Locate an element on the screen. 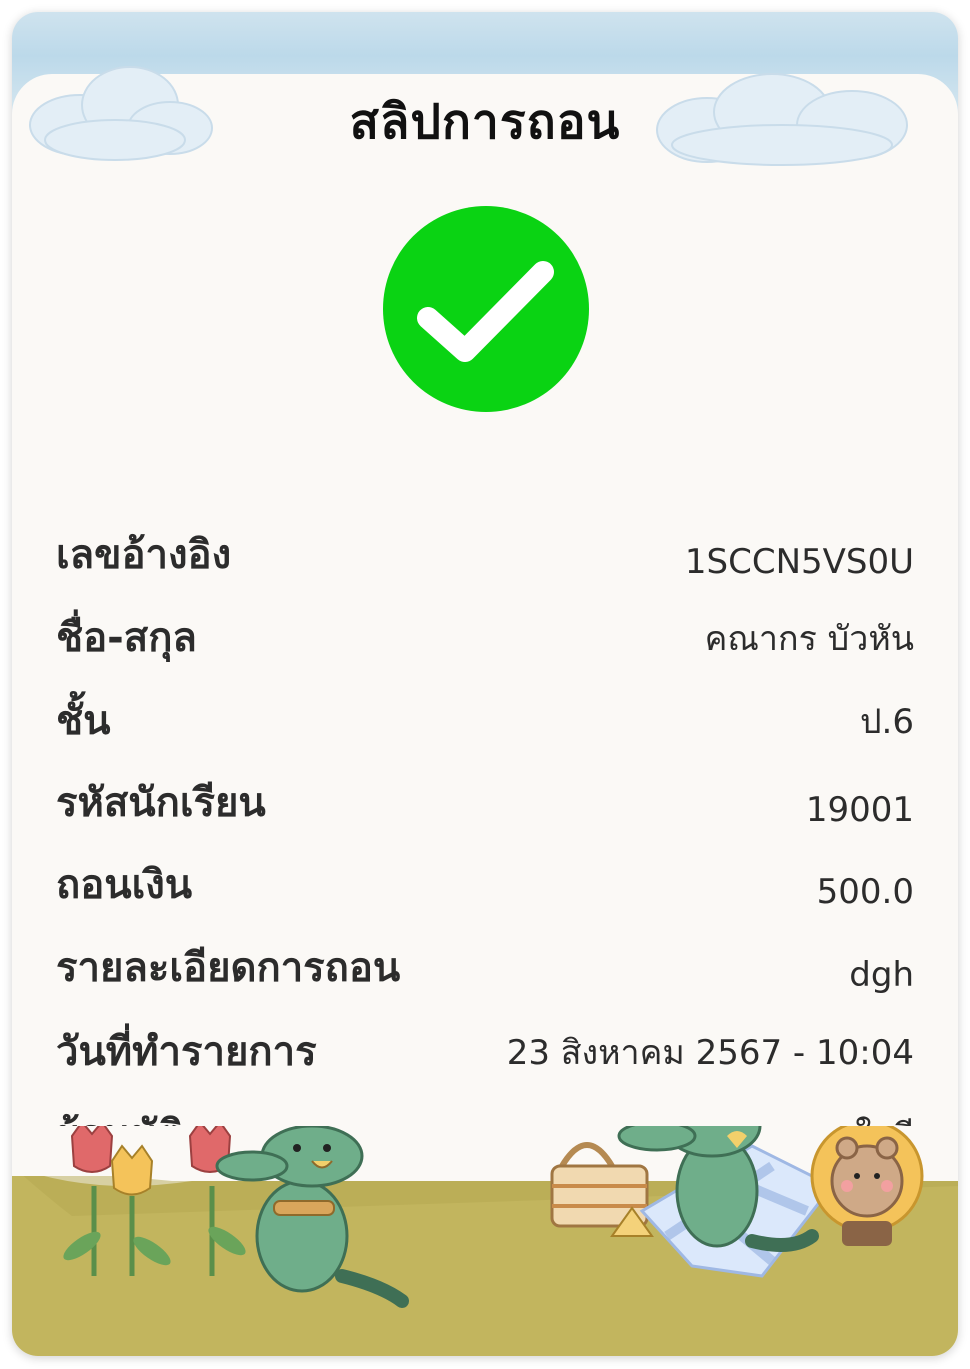 This screenshot has width=970, height=1369. detail-label: ชื่อ-สกุล is located at coordinates (126, 638).